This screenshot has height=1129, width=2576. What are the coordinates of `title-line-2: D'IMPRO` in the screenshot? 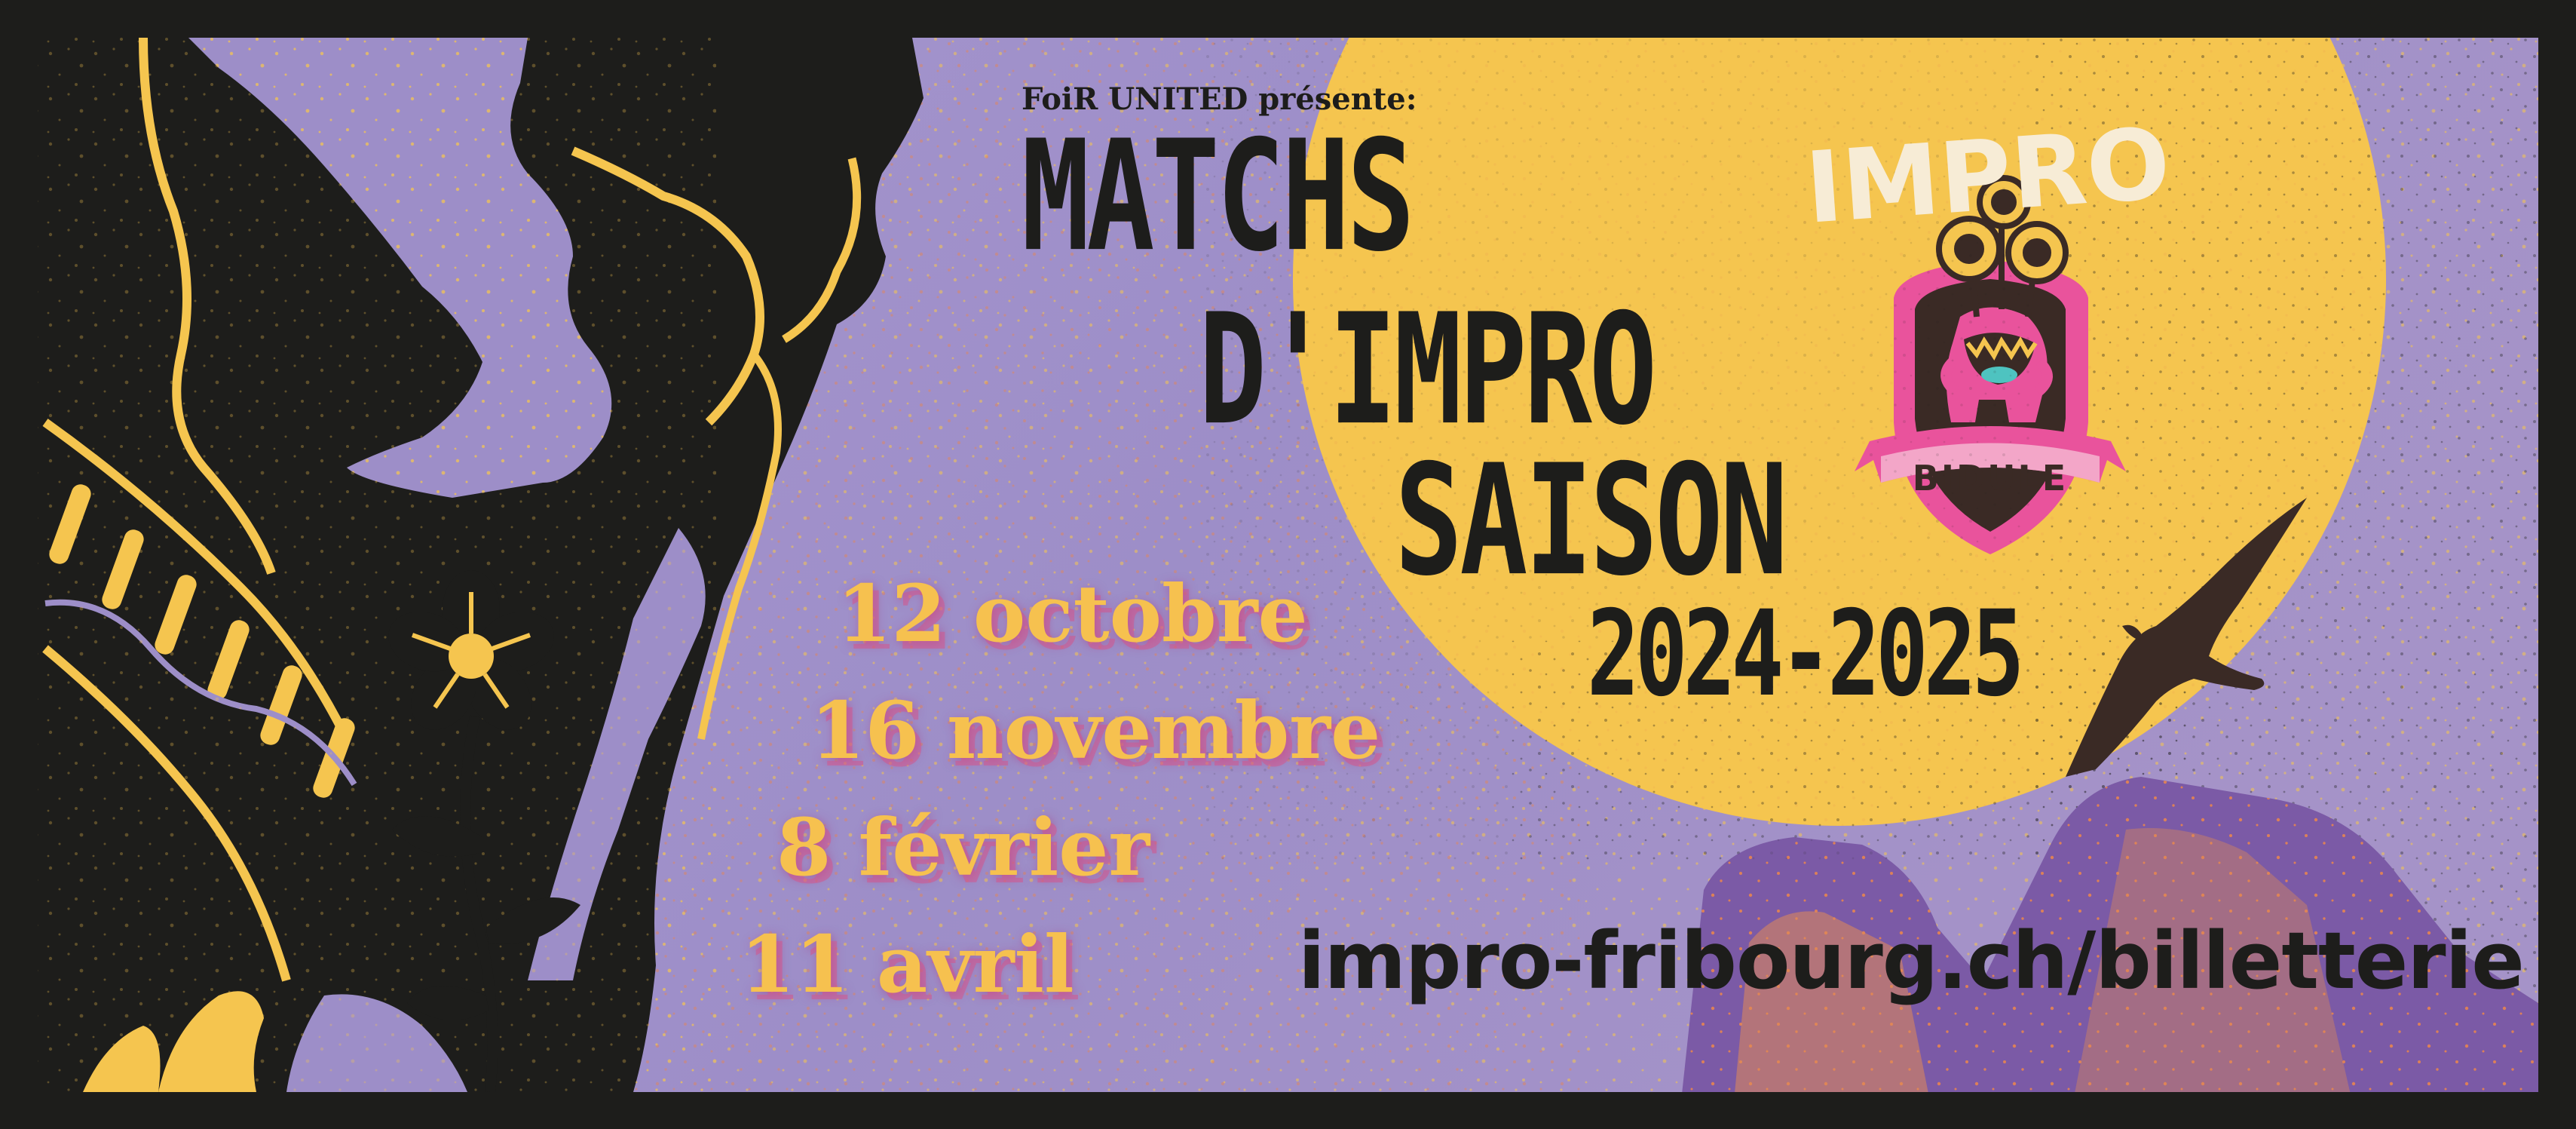 It's located at (1428, 370).